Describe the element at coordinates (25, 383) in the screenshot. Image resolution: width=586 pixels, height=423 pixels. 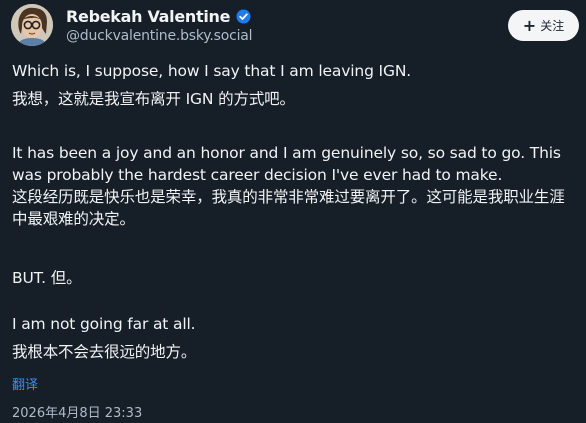
I see `translate-link: 翻译` at that location.